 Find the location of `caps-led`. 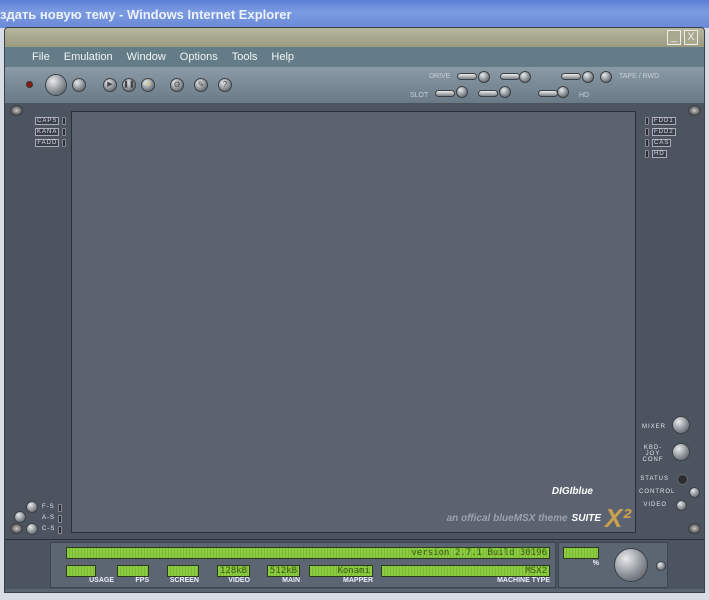

caps-led is located at coordinates (64, 121).